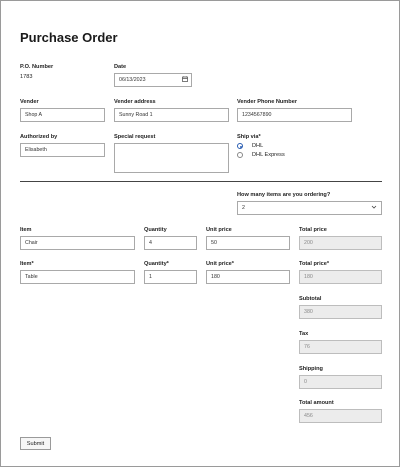  I want to click on item-1-total-price-label: Total price, so click(313, 230).